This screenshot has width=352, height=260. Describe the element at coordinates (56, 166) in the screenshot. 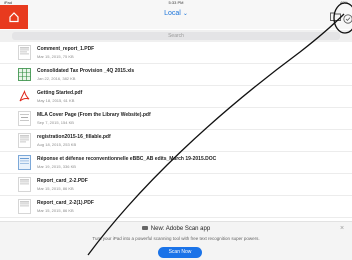

I see `file-meta: Mar 19, 2015, 336 KB` at that location.